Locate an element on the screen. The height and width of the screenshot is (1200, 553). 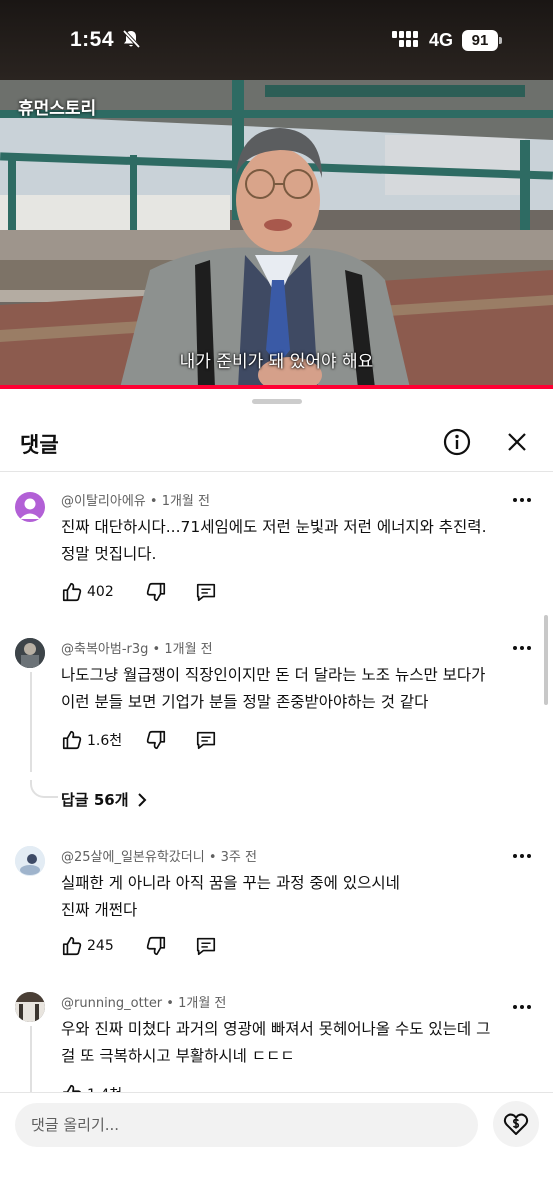
comment-author: @축복아범-r3g is located at coordinates (104, 649).